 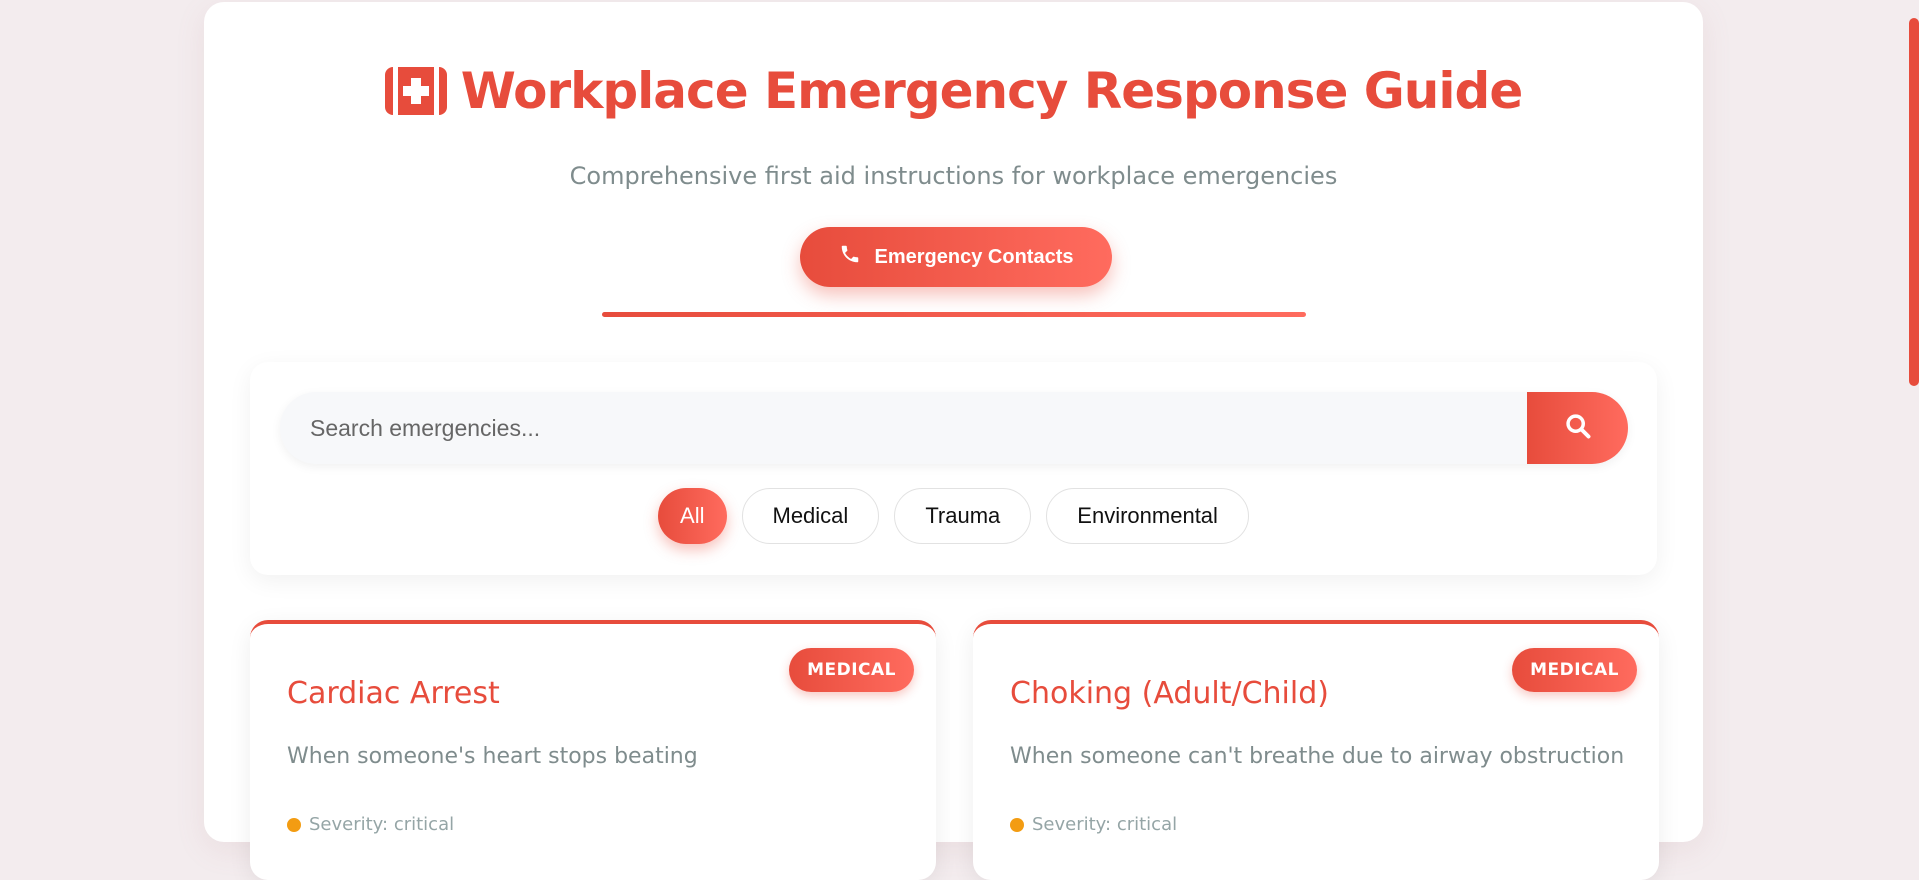 What do you see at coordinates (850, 257) in the screenshot?
I see `phone-icon` at bounding box center [850, 257].